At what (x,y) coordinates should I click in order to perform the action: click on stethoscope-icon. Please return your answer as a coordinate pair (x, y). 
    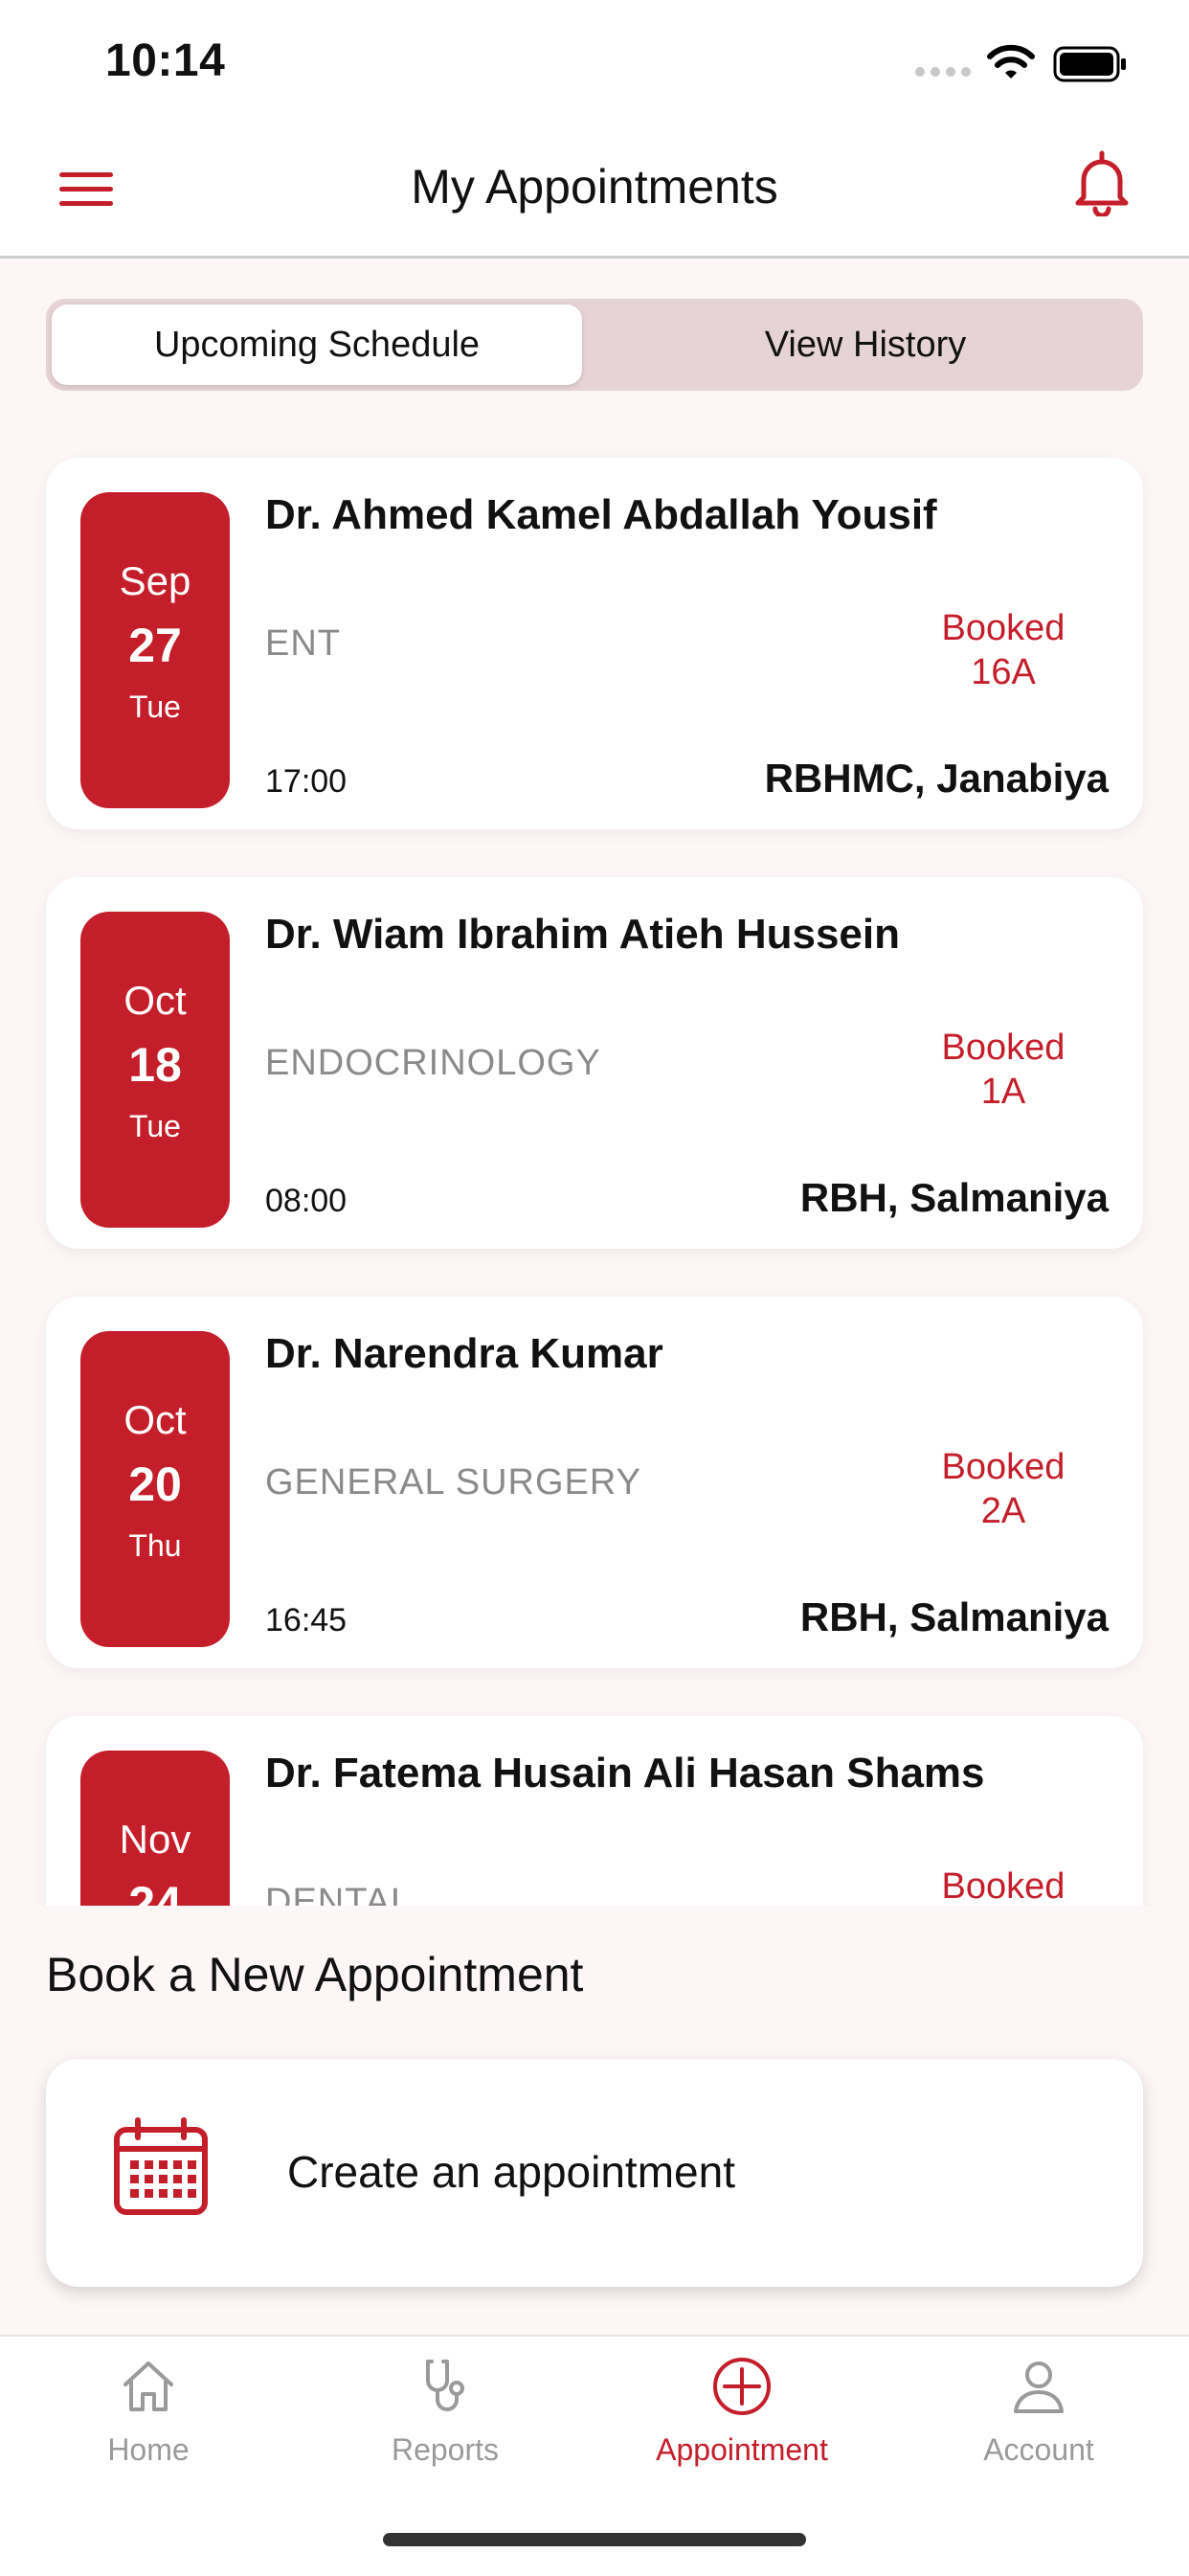
    Looking at the image, I should click on (445, 2385).